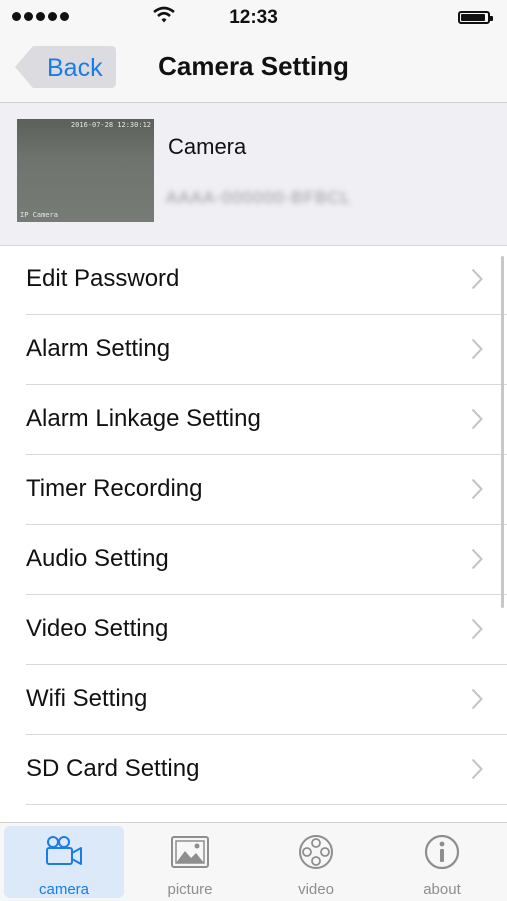 The height and width of the screenshot is (901, 507). What do you see at coordinates (103, 278) in the screenshot?
I see `menu-item-label: Edit Password` at bounding box center [103, 278].